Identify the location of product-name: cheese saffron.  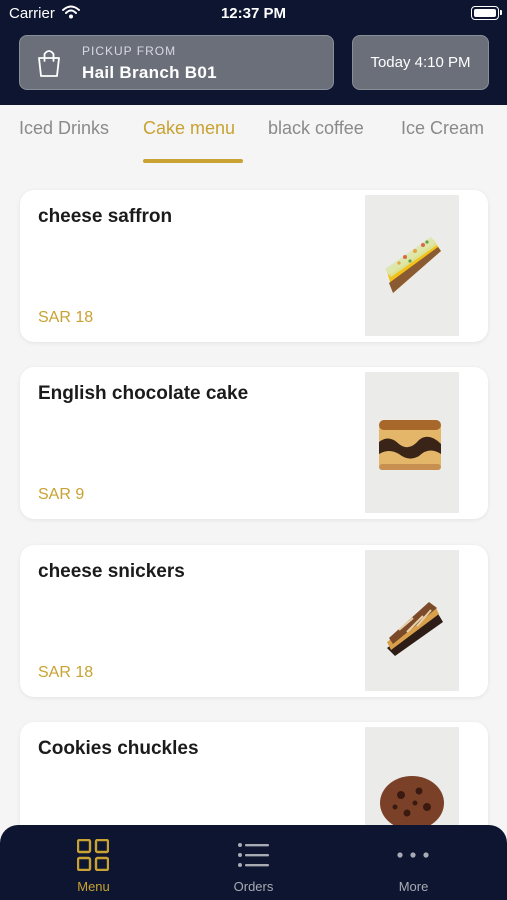
(105, 216).